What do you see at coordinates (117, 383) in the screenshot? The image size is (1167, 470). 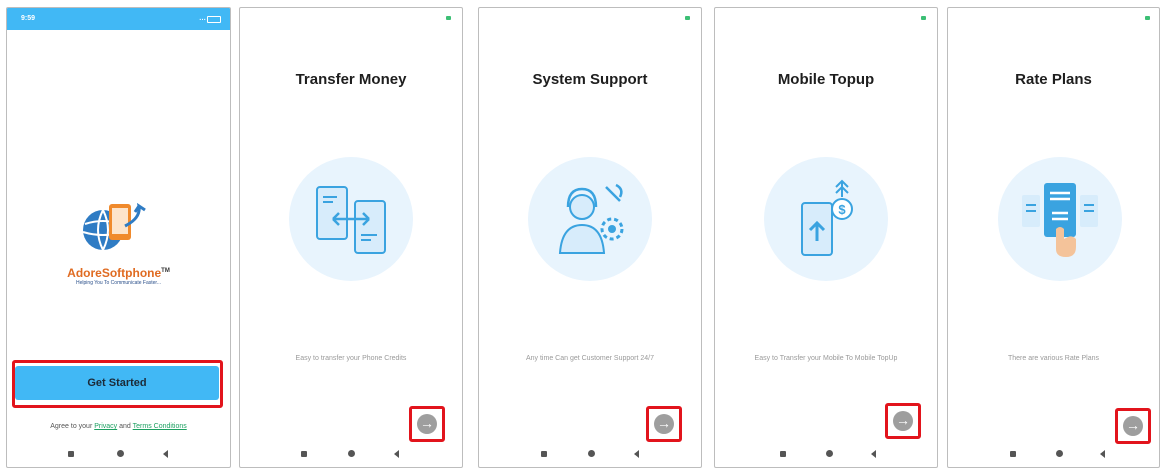 I see `get-started-button: Get Started` at bounding box center [117, 383].